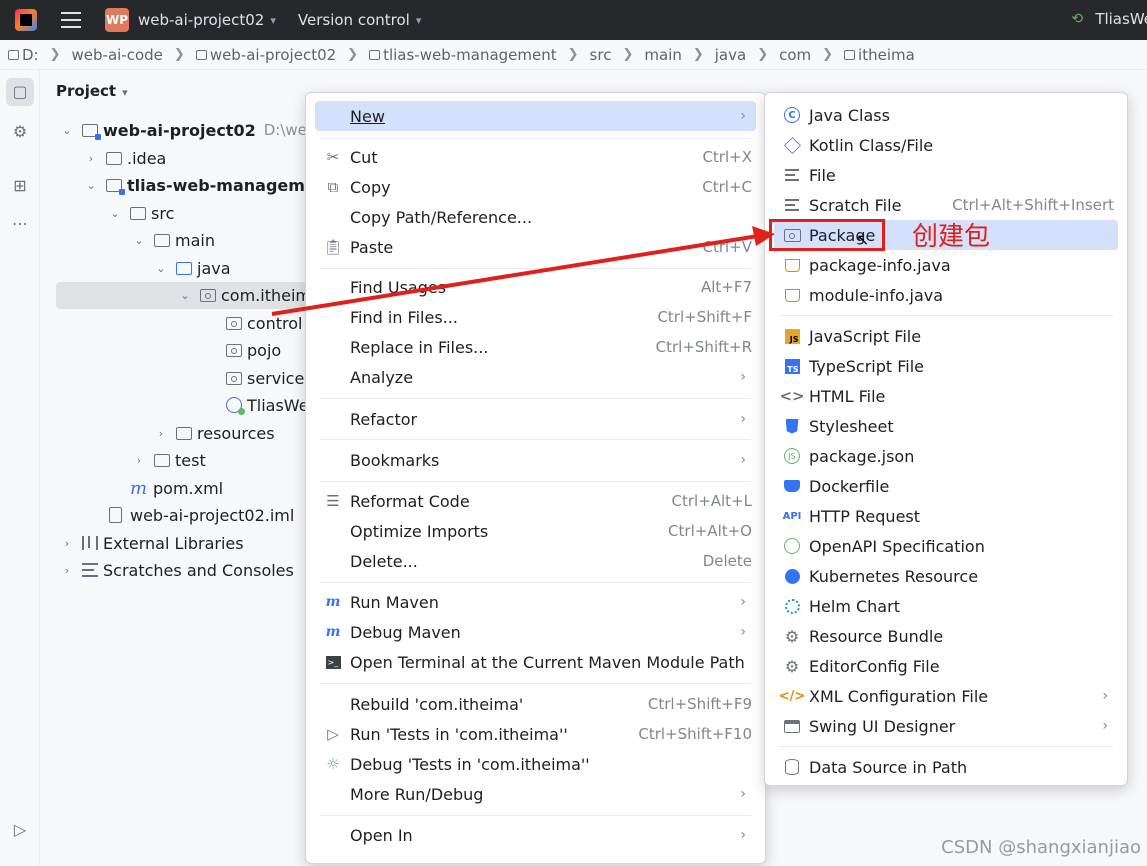  I want to click on menu-item-editorconfig: ⚙ EditorConfig File, so click(946, 666).